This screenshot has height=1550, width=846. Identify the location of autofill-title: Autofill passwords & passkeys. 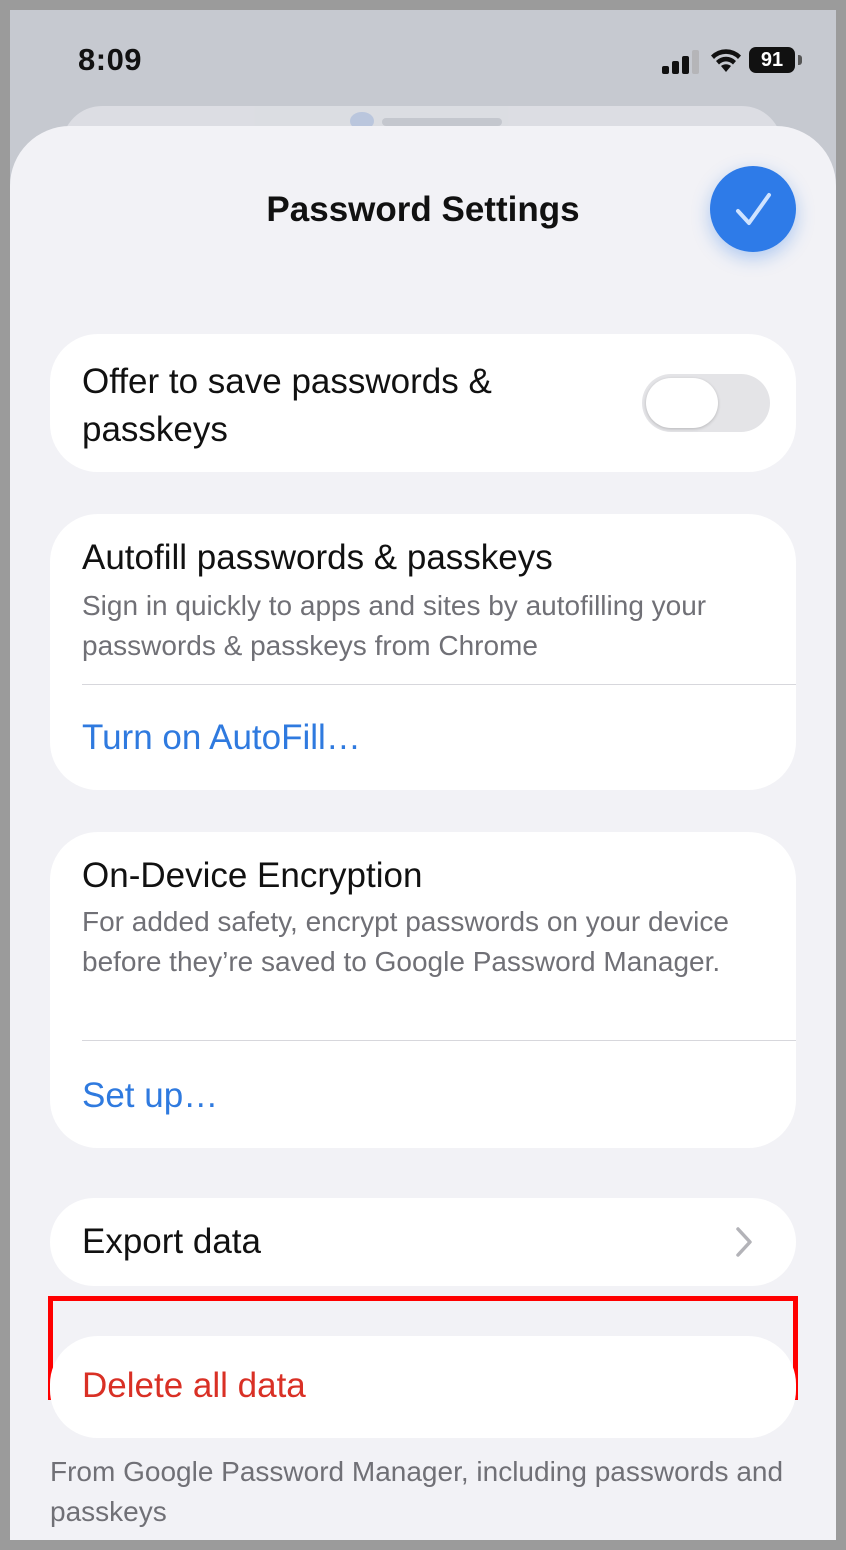
(317, 557).